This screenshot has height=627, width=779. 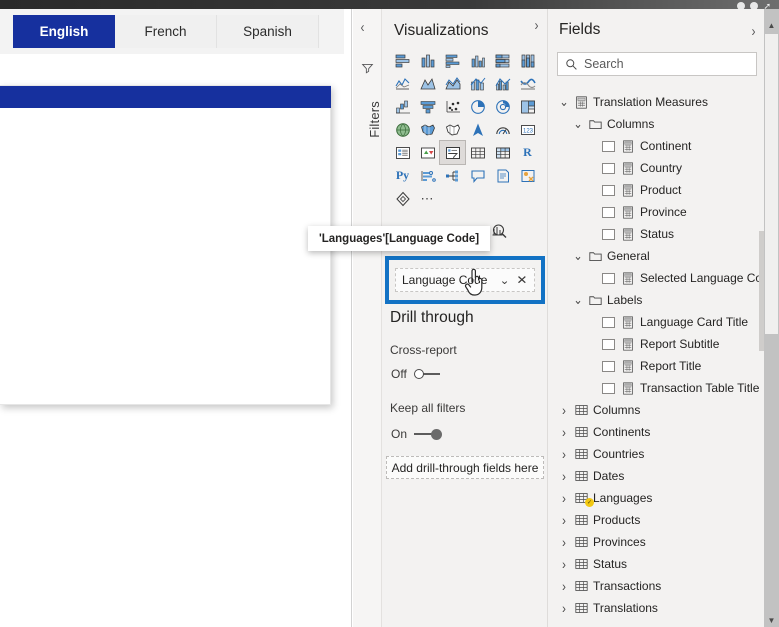 What do you see at coordinates (477, 129) in the screenshot?
I see `azure-map-icon` at bounding box center [477, 129].